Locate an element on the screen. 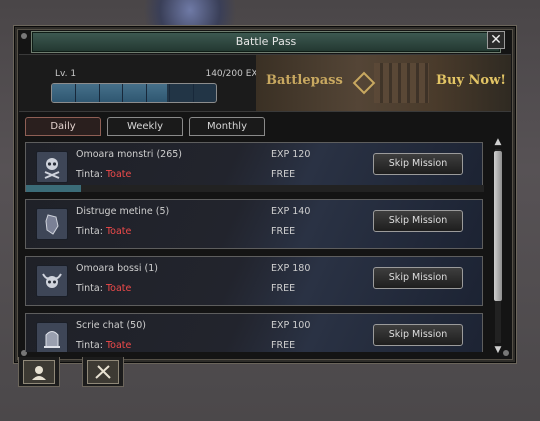 This screenshot has height=421, width=540. corner-rivet-icon is located at coordinates (24, 36).